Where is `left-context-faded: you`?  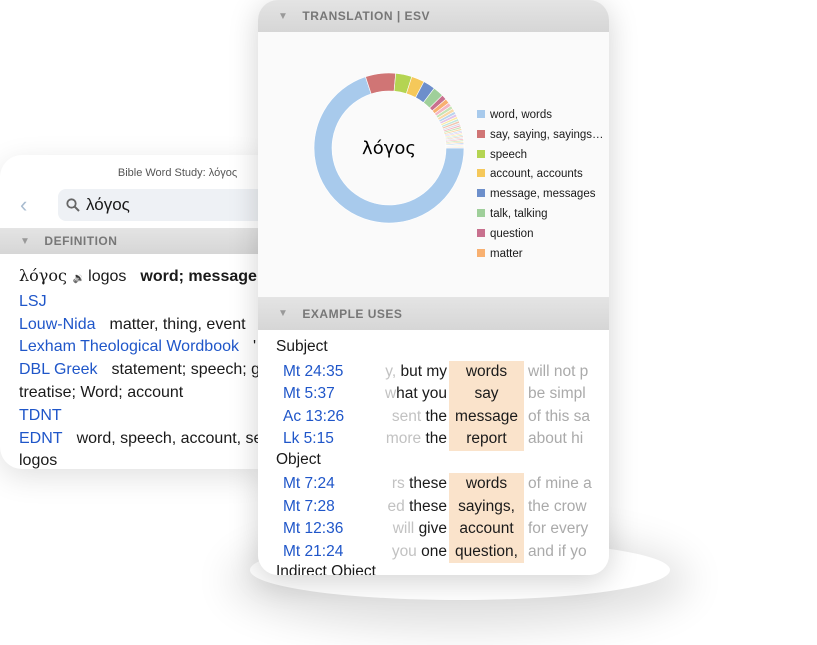
left-context-faded: you is located at coordinates (406, 551).